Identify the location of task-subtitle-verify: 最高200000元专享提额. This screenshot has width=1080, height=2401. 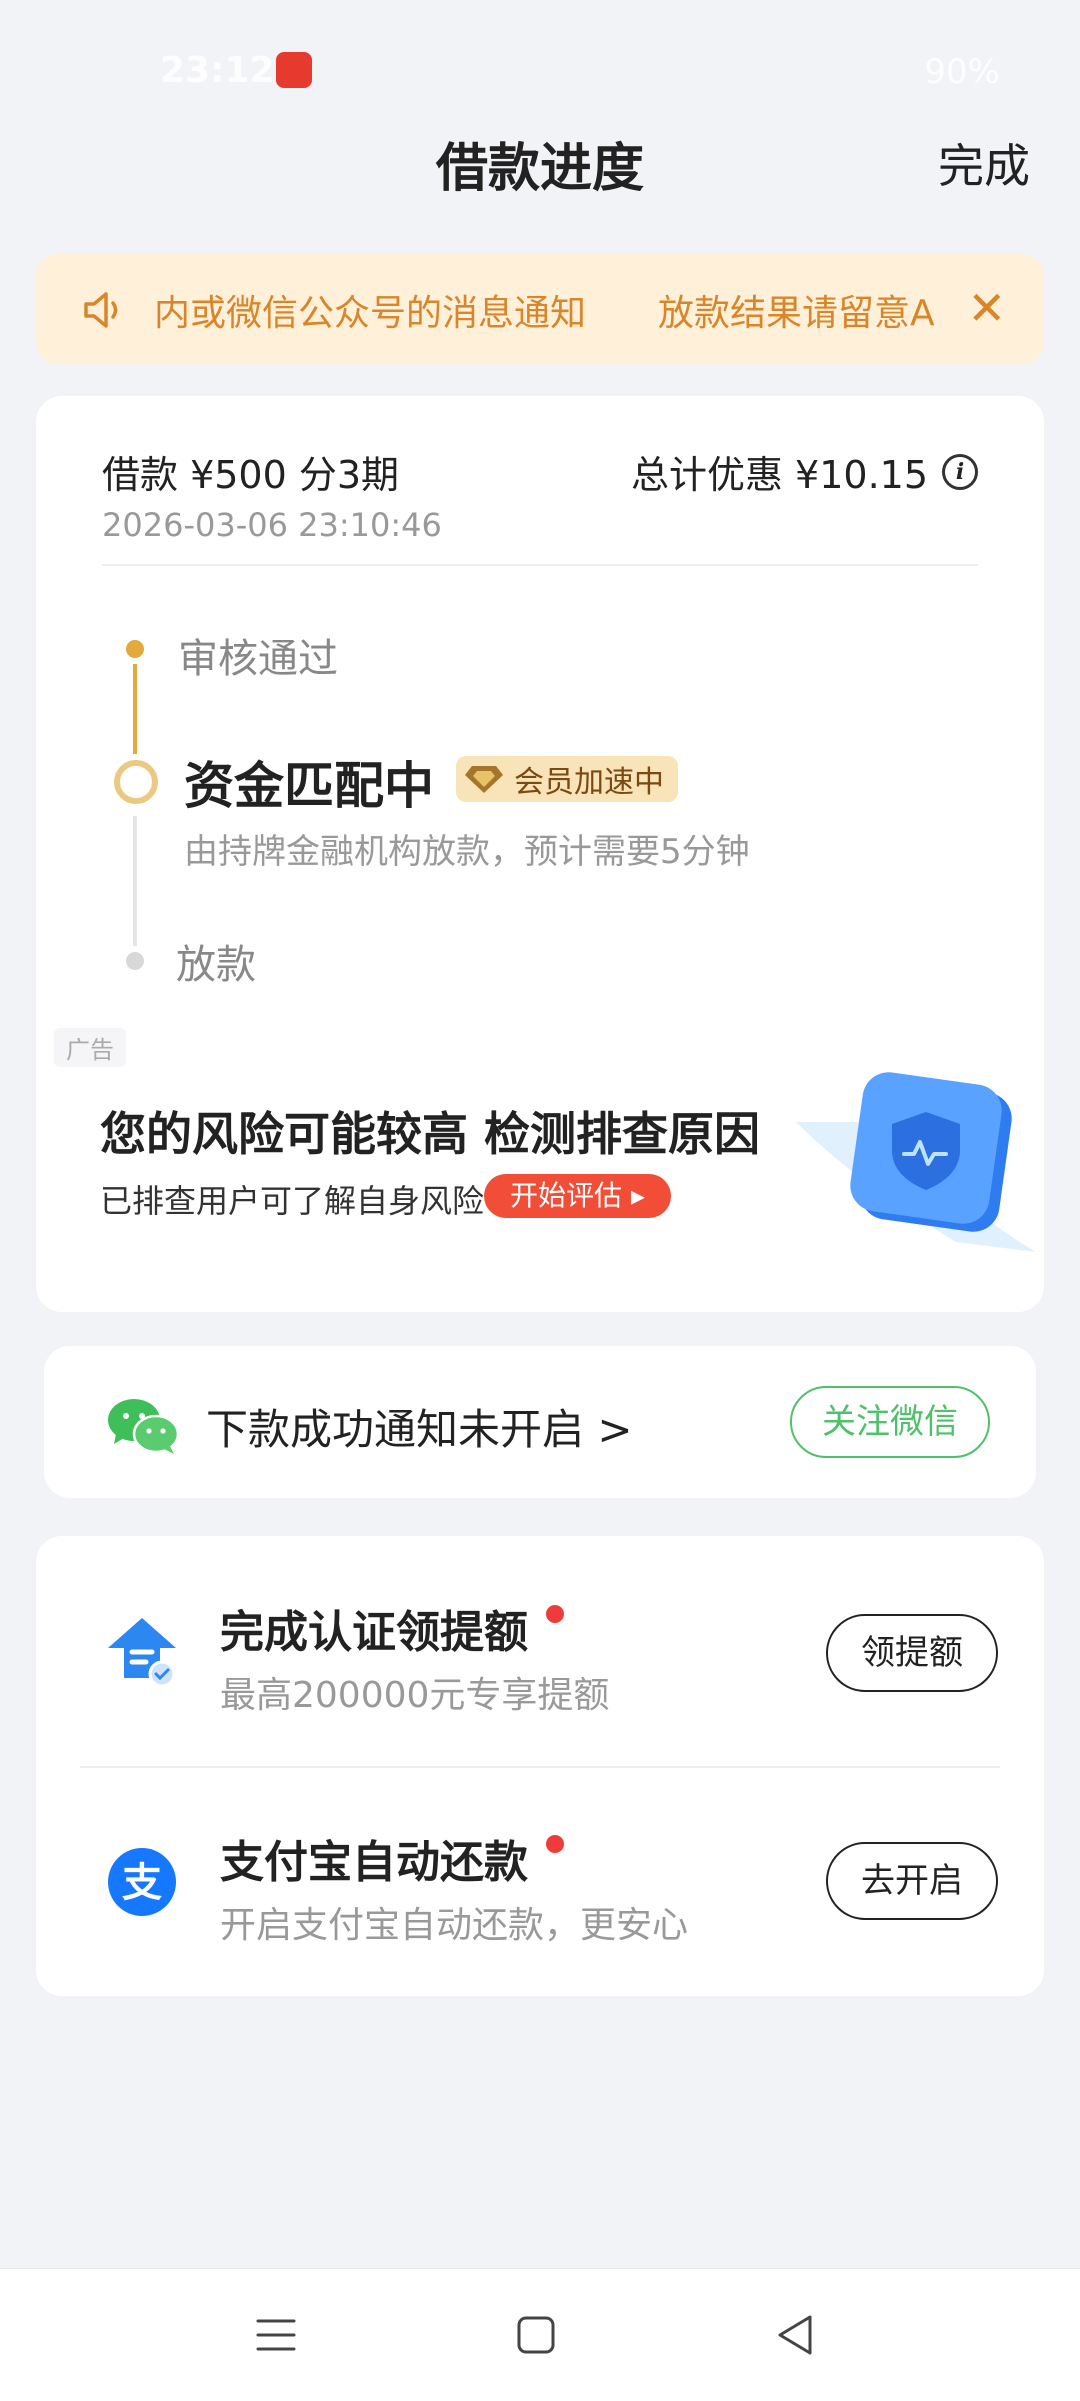
(415, 1695).